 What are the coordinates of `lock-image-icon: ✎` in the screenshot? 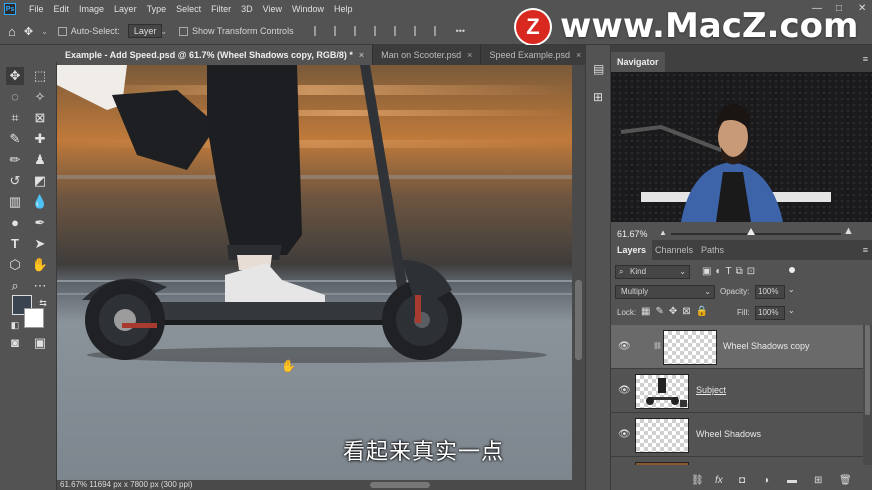 It's located at (661, 311).